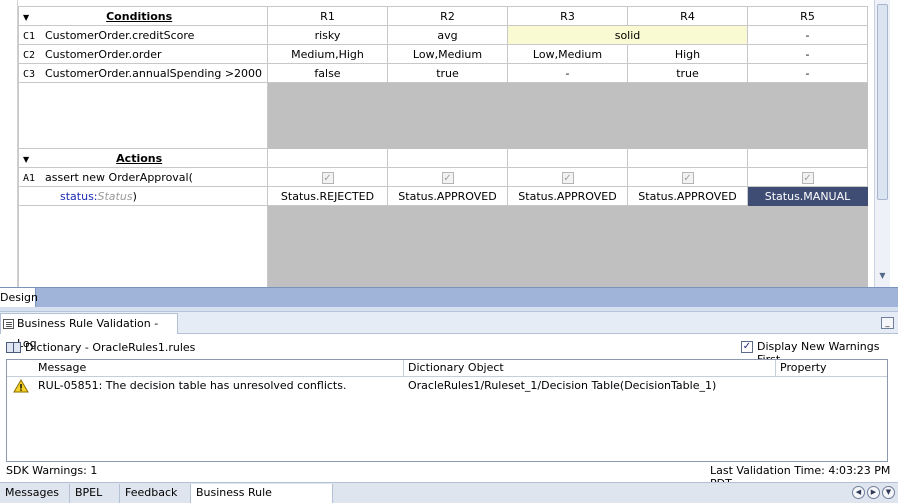 The height and width of the screenshot is (503, 898). What do you see at coordinates (831, 386) in the screenshot?
I see `row-property` at bounding box center [831, 386].